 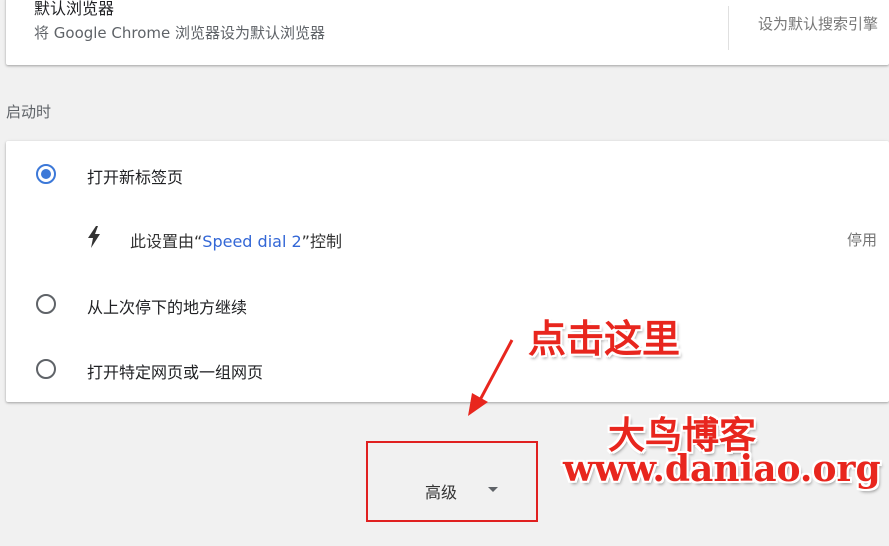 I want to click on chevron-down-icon, so click(x=493, y=489).